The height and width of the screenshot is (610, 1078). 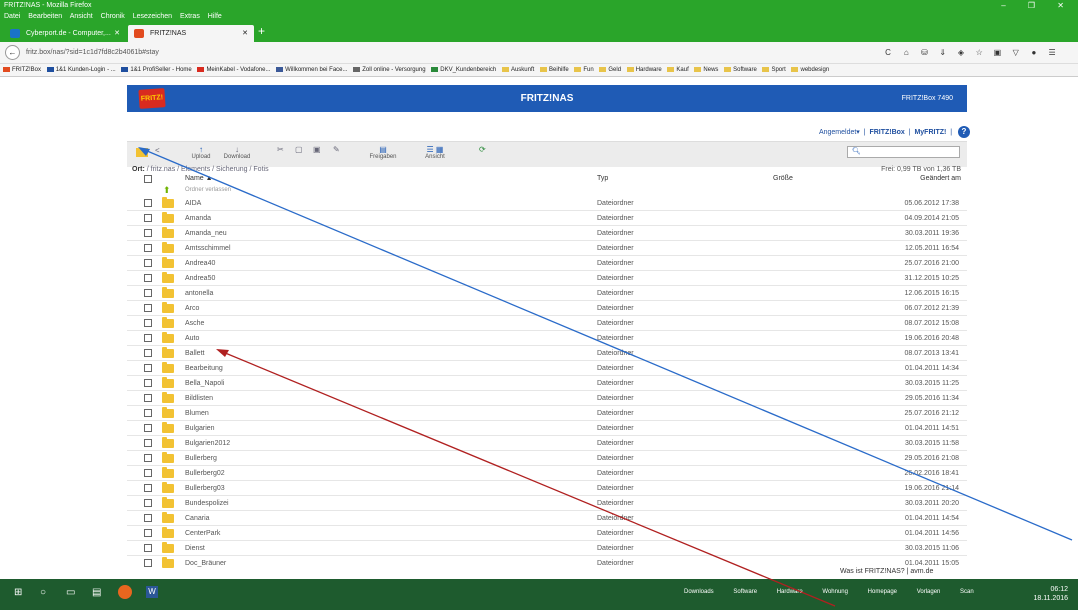 What do you see at coordinates (517, 70) in the screenshot?
I see `bookmark-folder: Auskunft` at bounding box center [517, 70].